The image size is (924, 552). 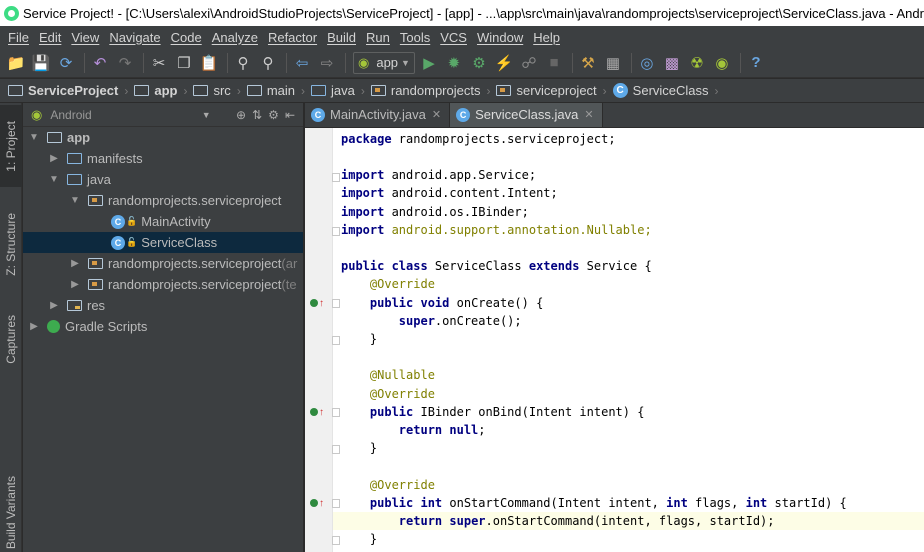 What do you see at coordinates (364, 62) in the screenshot?
I see `android-icon: ◉` at bounding box center [364, 62].